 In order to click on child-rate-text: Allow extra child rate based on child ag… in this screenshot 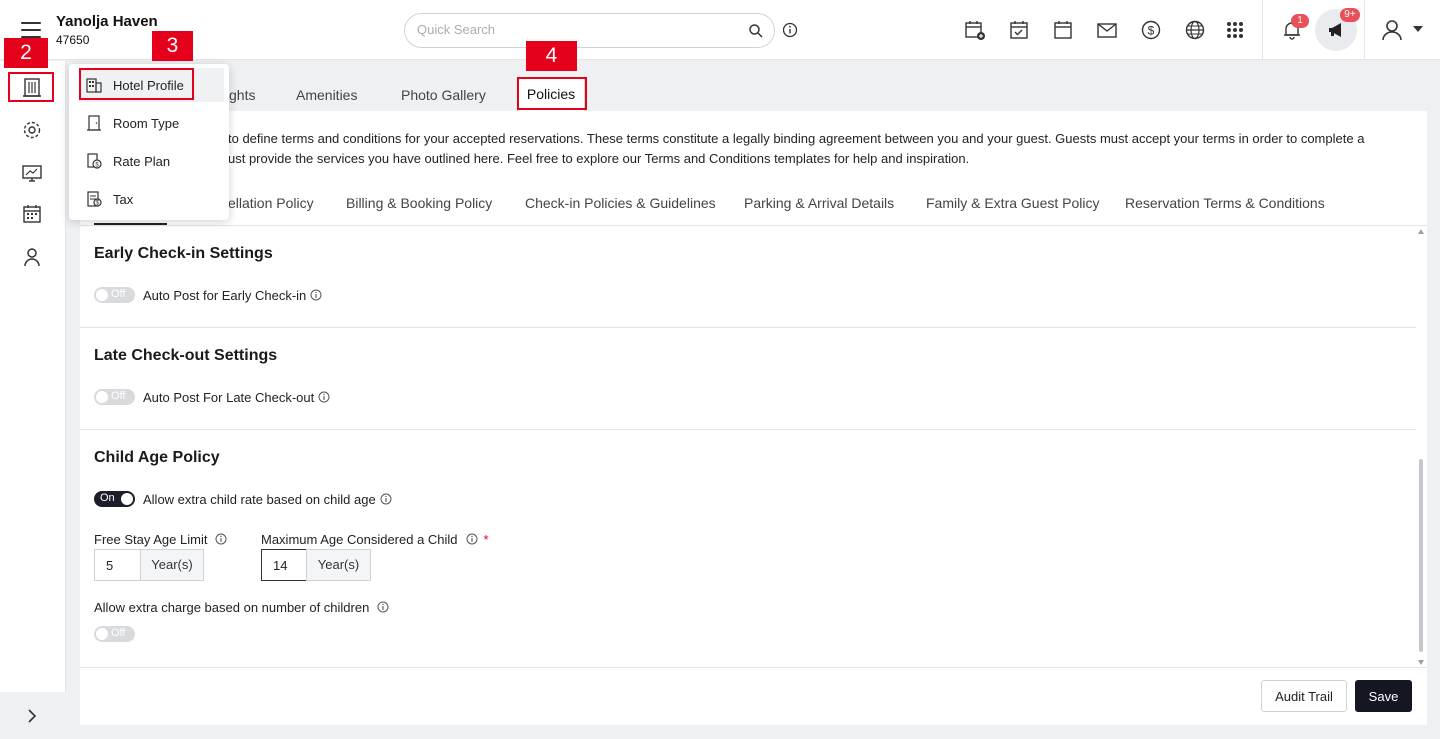, I will do `click(259, 499)`.